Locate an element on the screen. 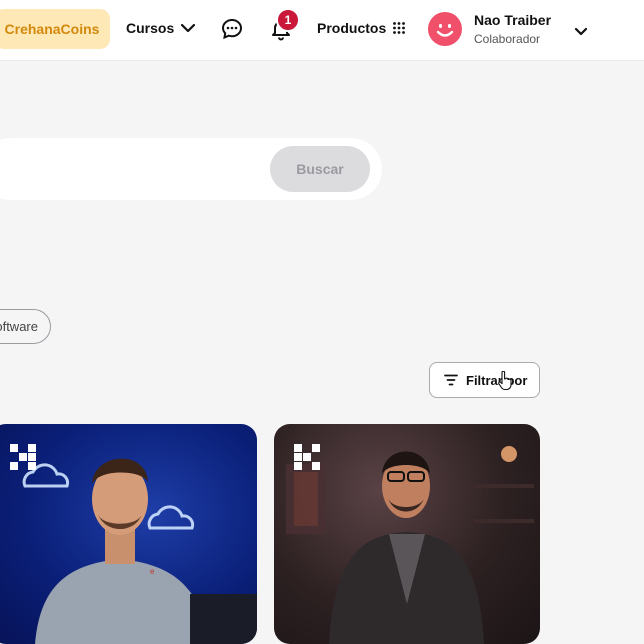  svg-text: e is located at coordinates (152, 571).